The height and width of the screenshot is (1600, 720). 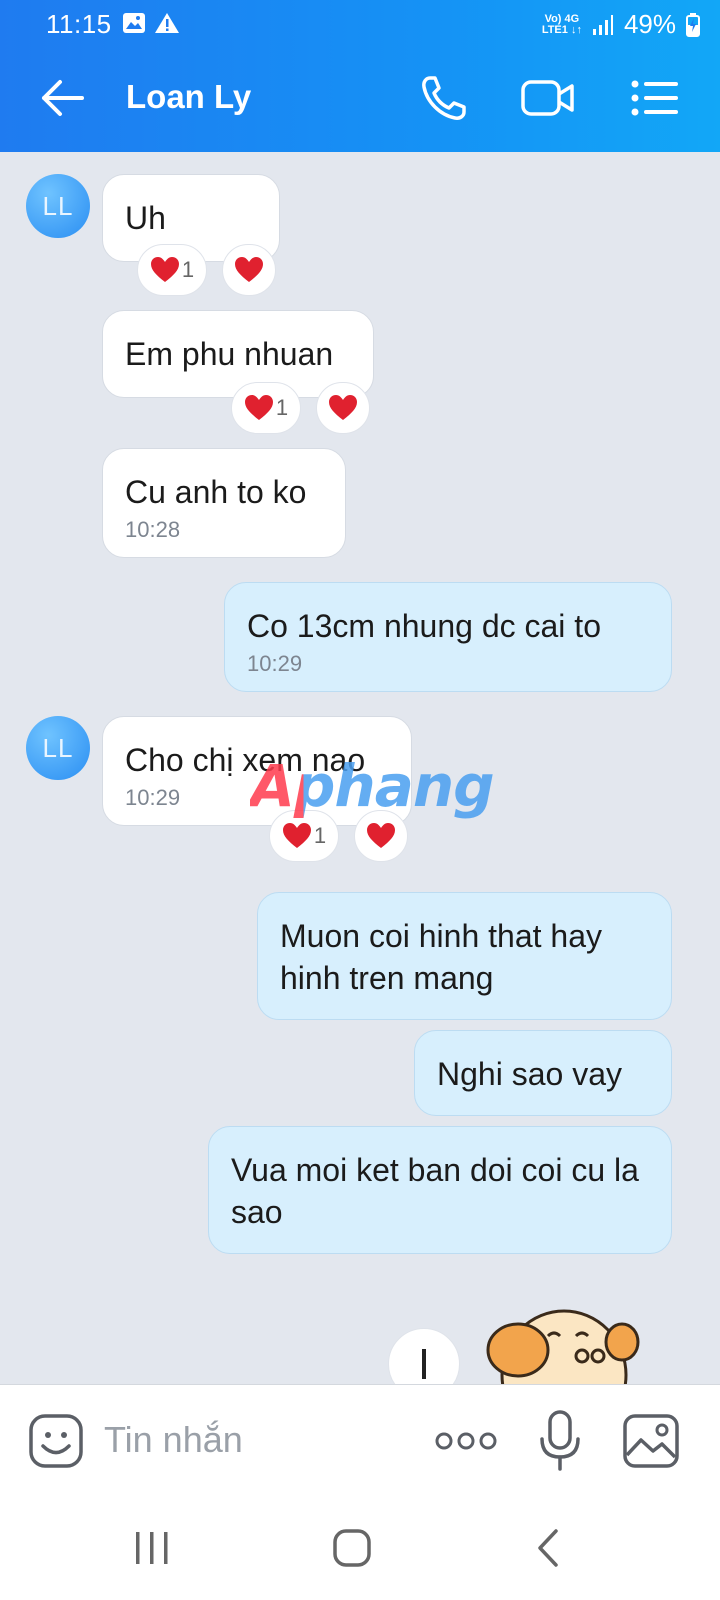 What do you see at coordinates (167, 23) in the screenshot?
I see `warning-notification-icon` at bounding box center [167, 23].